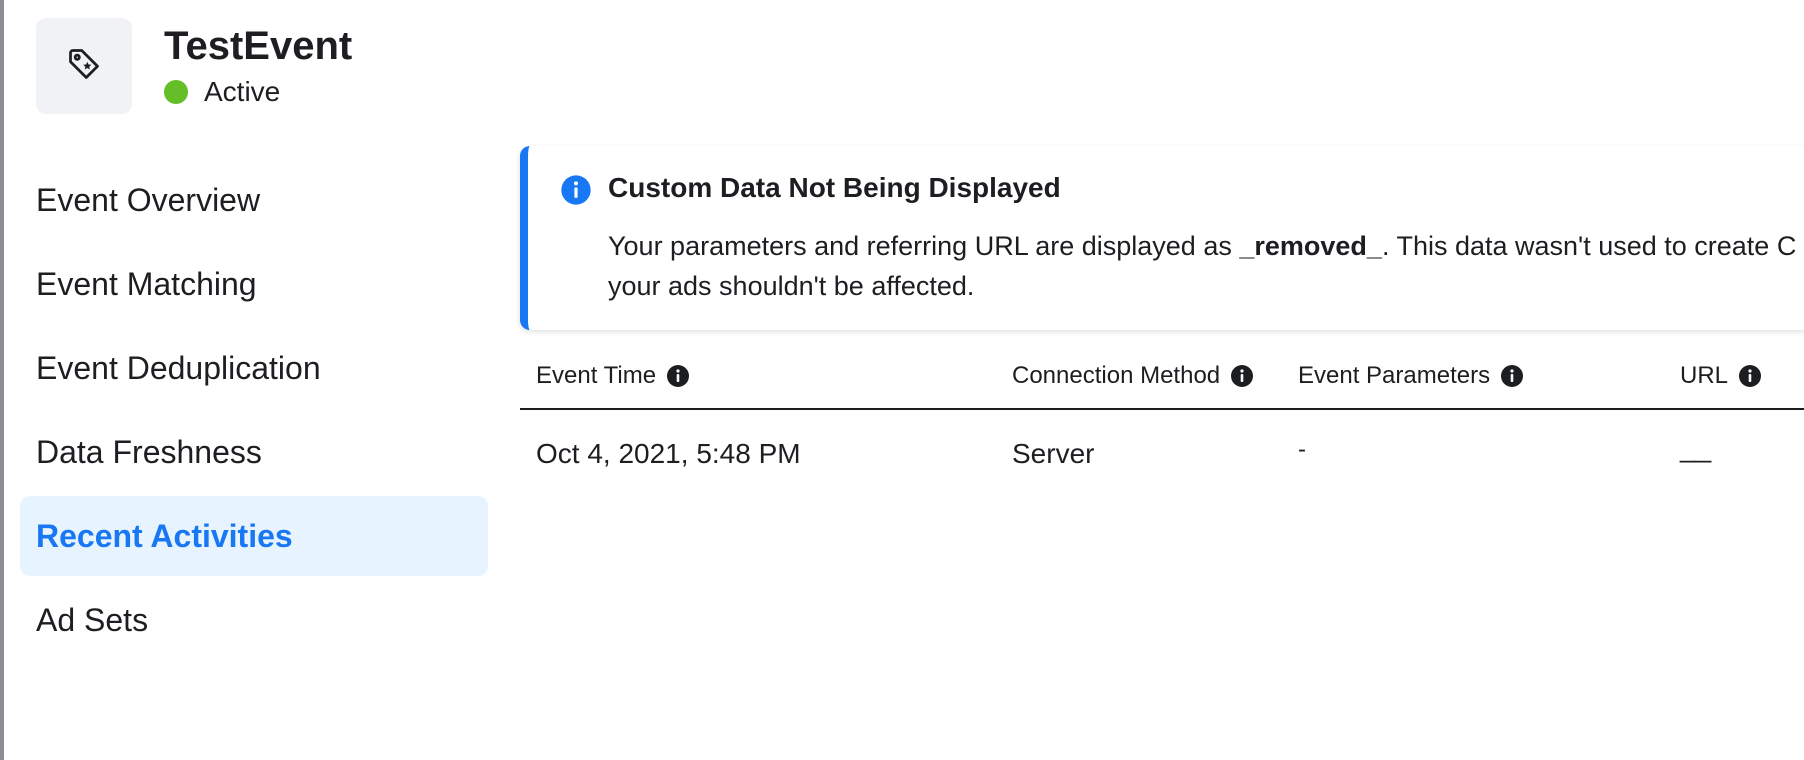 This screenshot has width=1804, height=760. What do you see at coordinates (1696, 447) in the screenshot?
I see `cell-url: __` at bounding box center [1696, 447].